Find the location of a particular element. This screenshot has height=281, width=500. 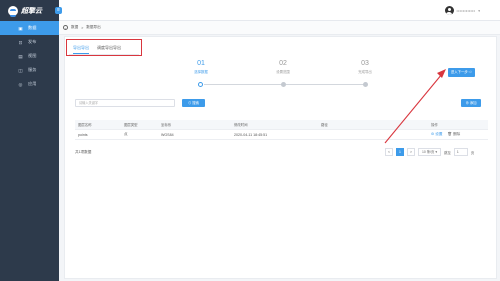

sidebar-item-label: 发布 is located at coordinates (32, 41).